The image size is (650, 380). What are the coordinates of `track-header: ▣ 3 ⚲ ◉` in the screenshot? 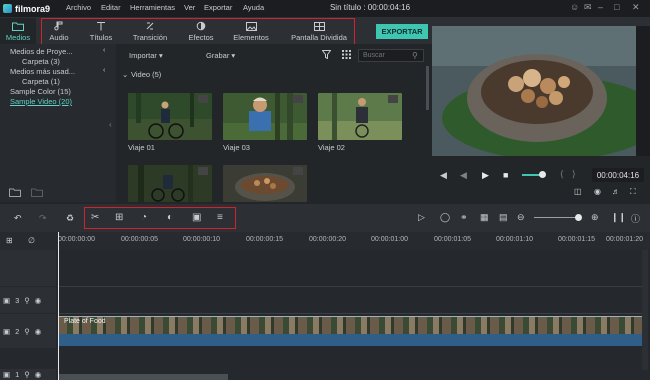 It's located at (28, 300).